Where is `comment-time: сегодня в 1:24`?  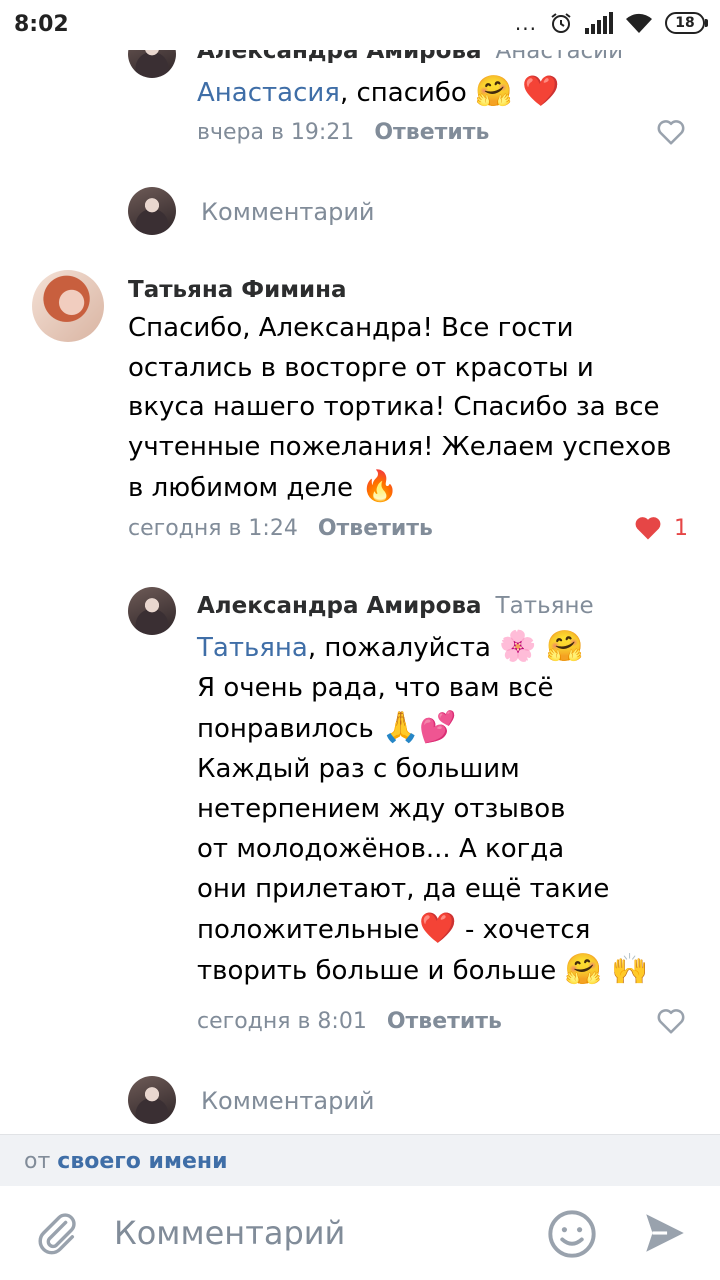
comment-time: сегодня в 1:24 is located at coordinates (213, 528).